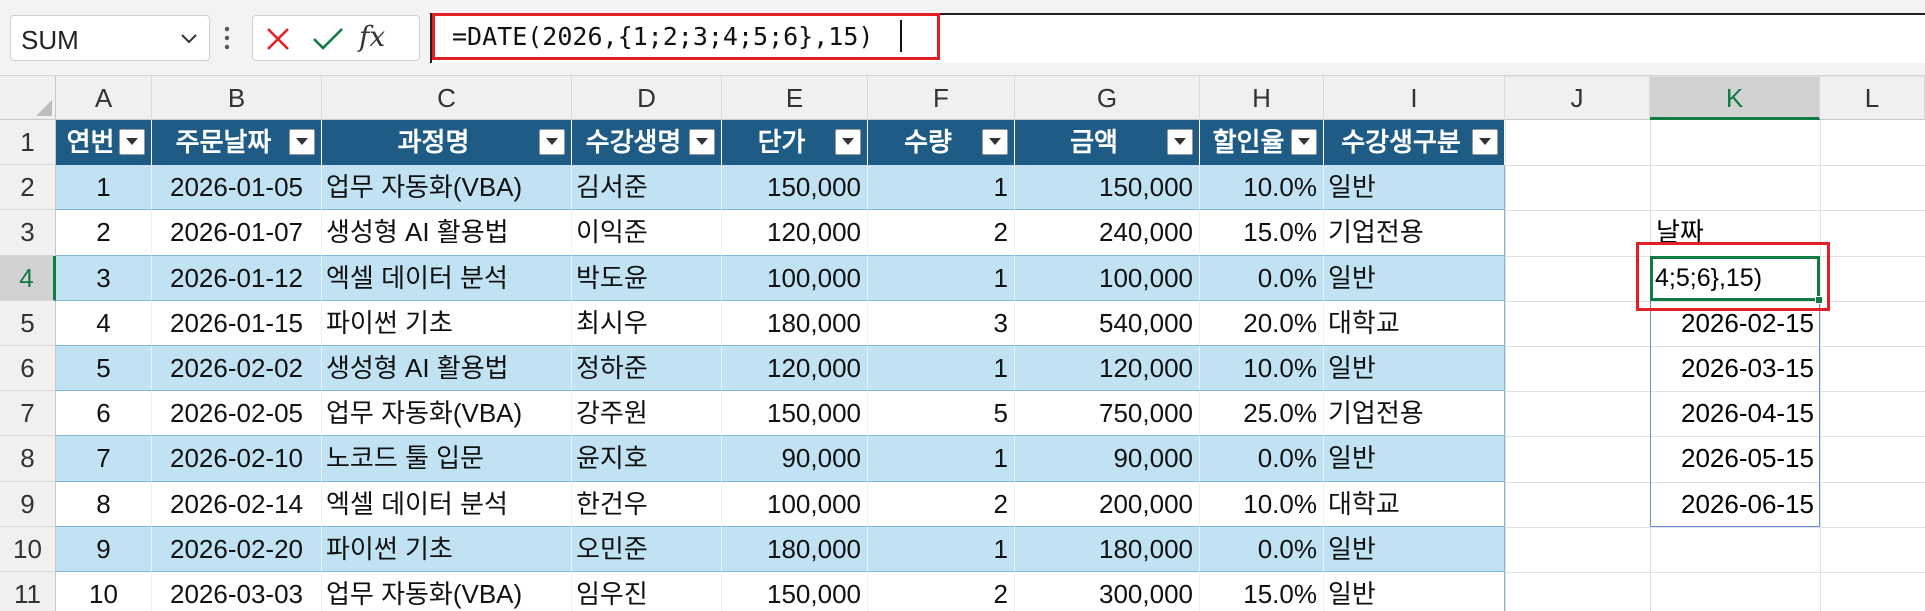  I want to click on column-header-k: K, so click(1735, 98).